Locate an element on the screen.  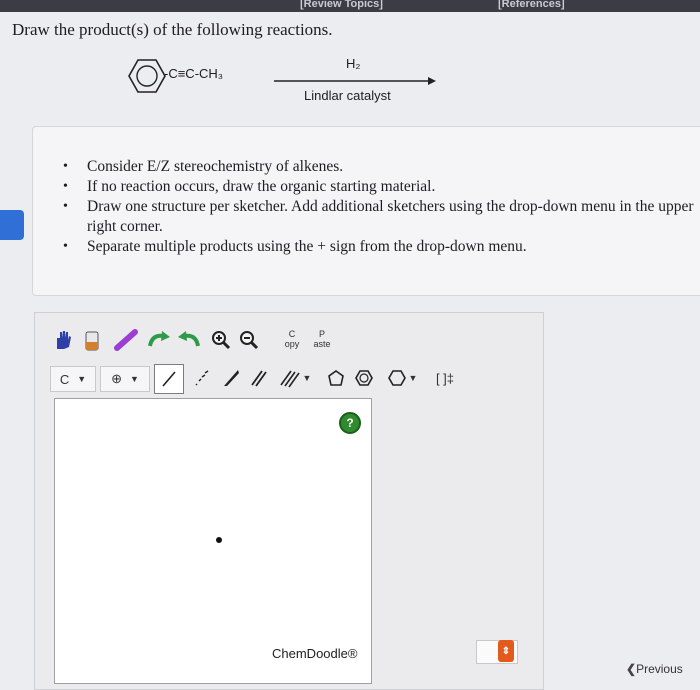
cyclohexane-ring-icon: ▼ is located at coordinates (402, 378).